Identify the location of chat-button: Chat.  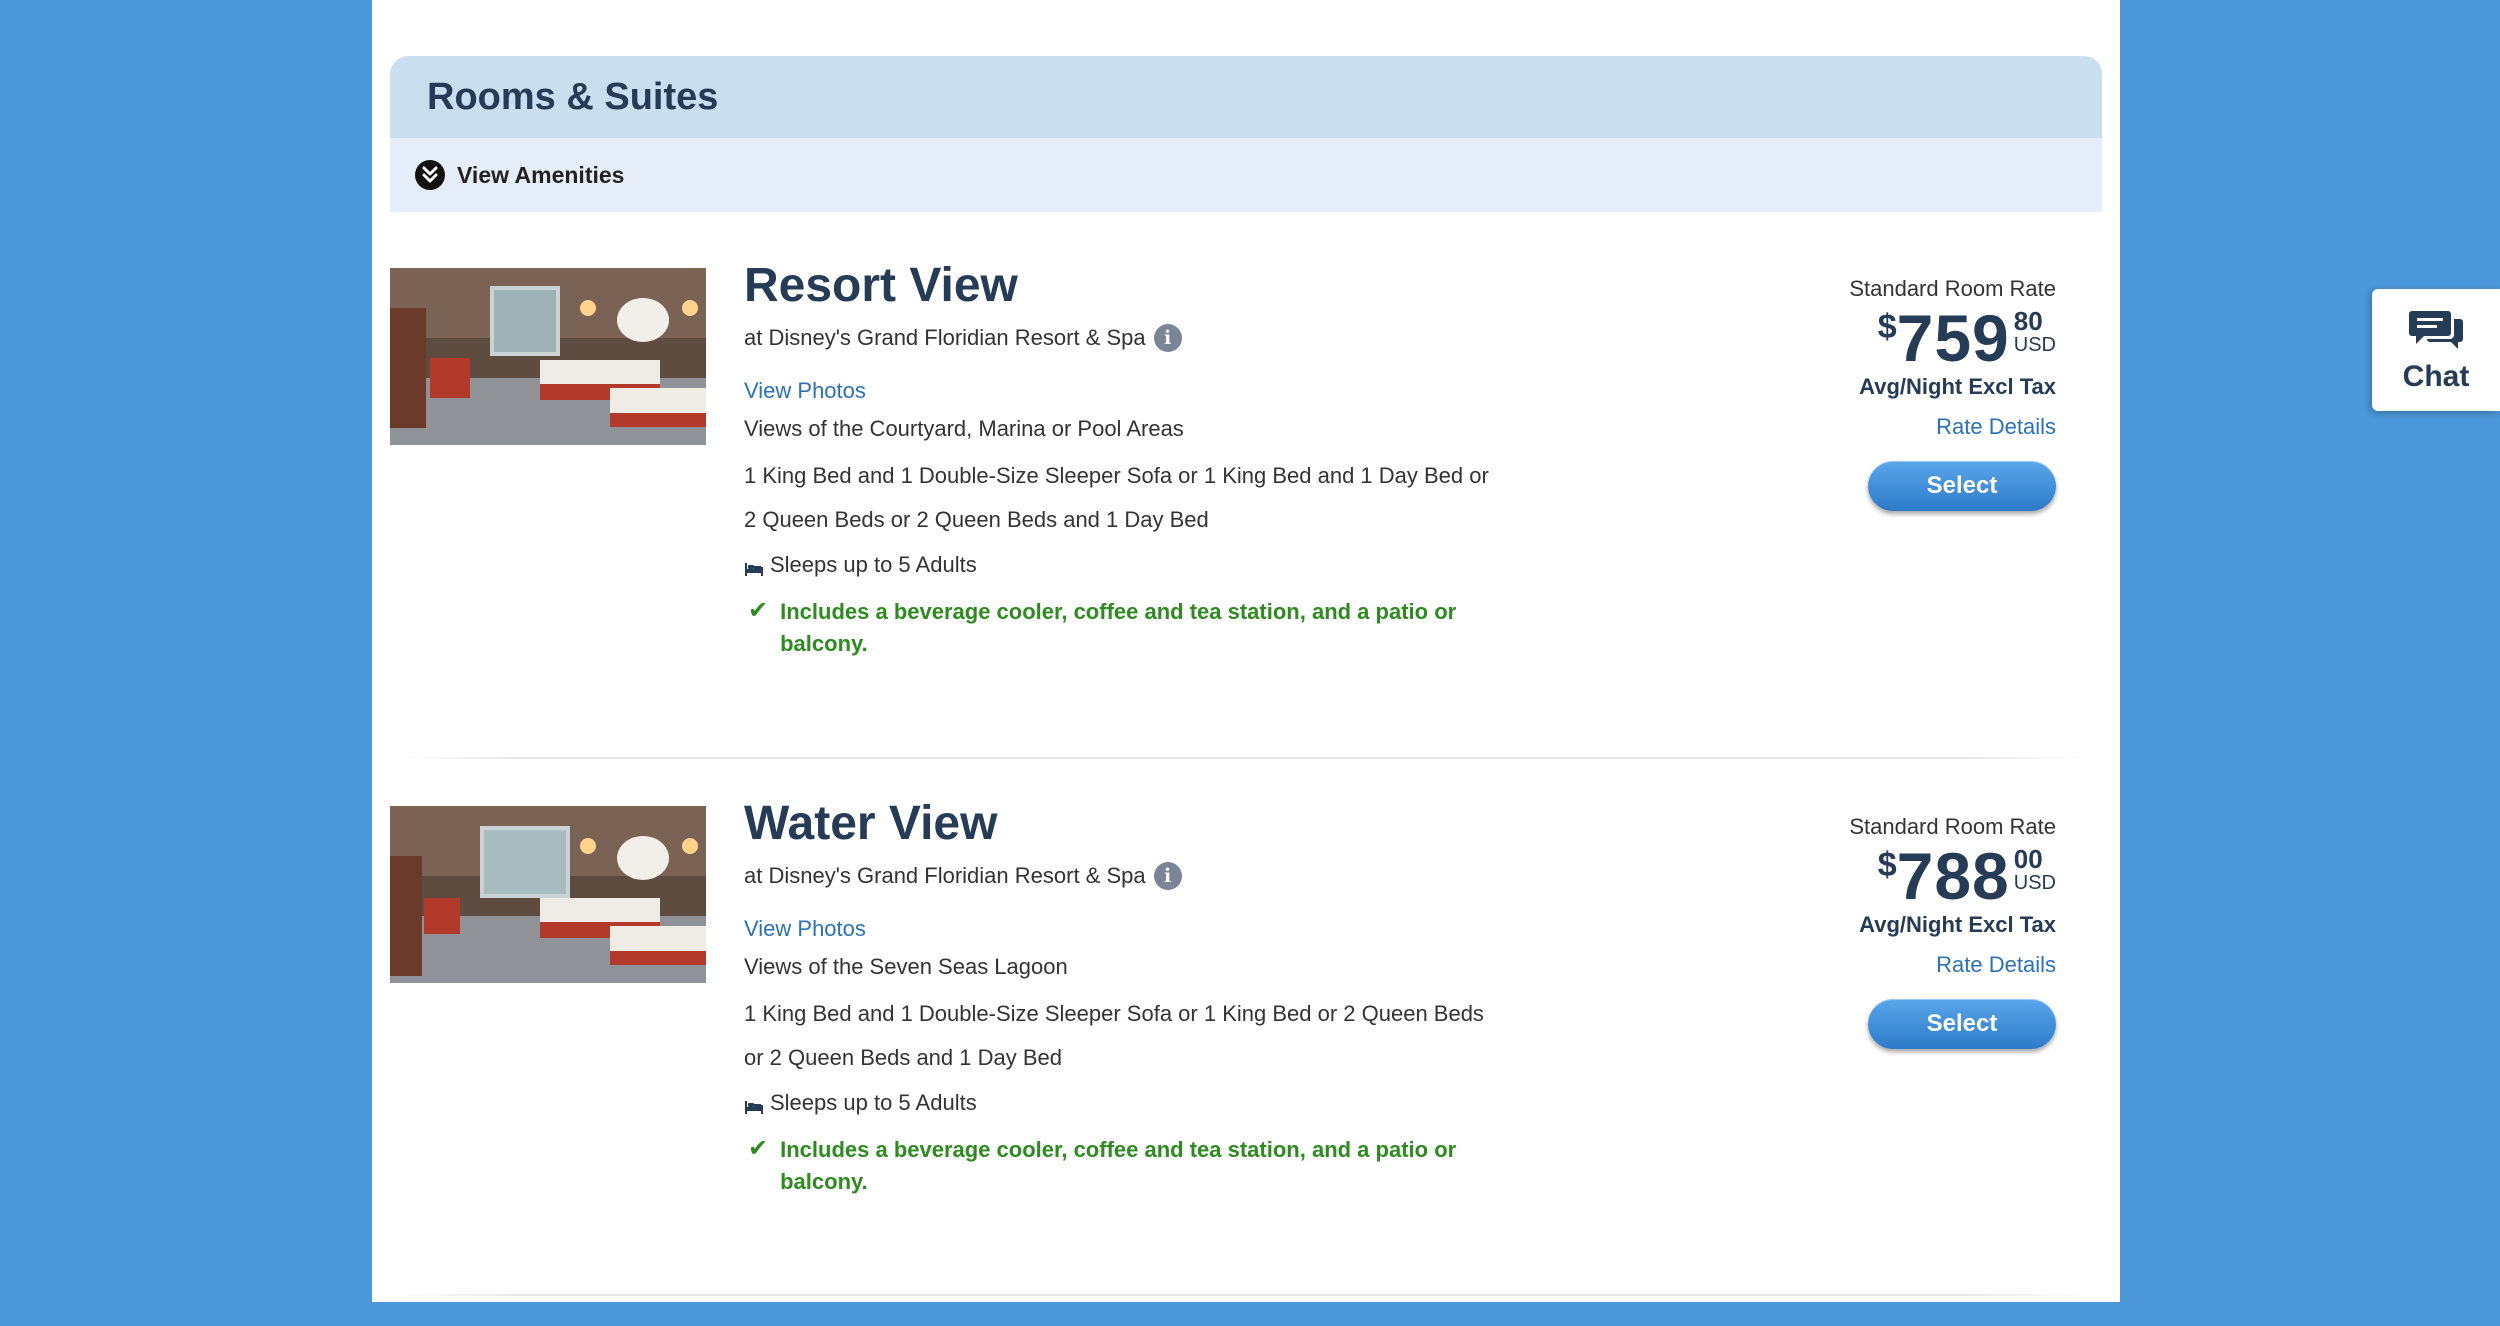
(2436, 350).